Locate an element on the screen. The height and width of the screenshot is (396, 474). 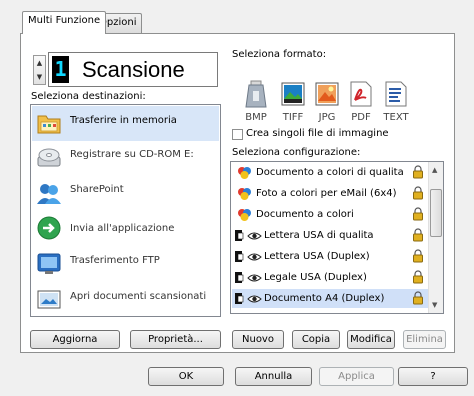
open-document-icon is located at coordinates (49, 299).